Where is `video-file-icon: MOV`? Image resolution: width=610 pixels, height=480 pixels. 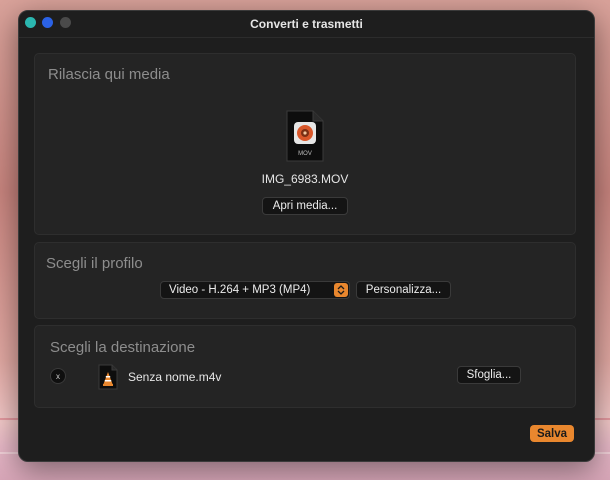
video-file-icon: MOV is located at coordinates (305, 136).